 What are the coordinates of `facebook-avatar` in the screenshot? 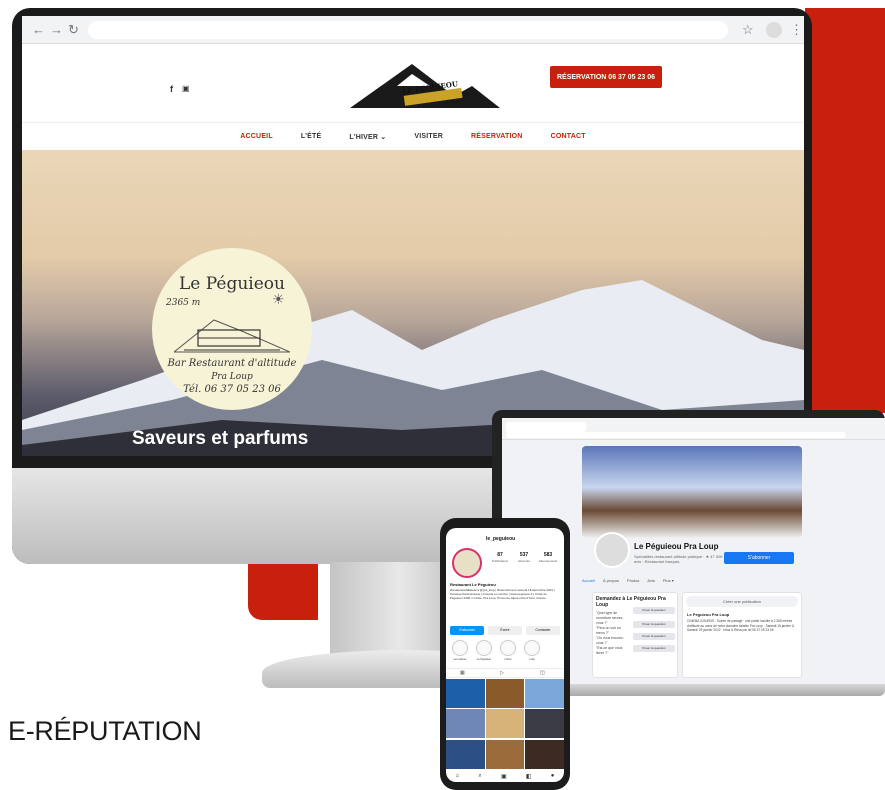 It's located at (612, 550).